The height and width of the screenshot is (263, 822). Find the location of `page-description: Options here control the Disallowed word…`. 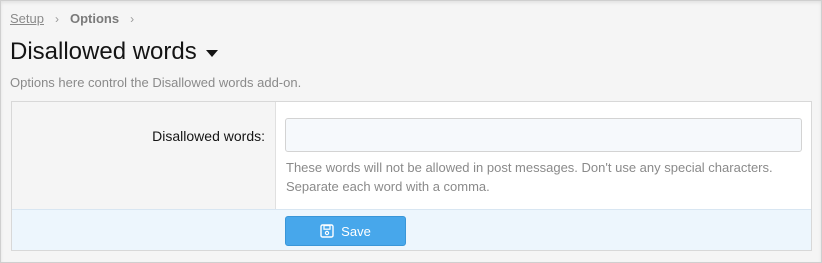

page-description: Options here control the Disallowed word… is located at coordinates (156, 82).